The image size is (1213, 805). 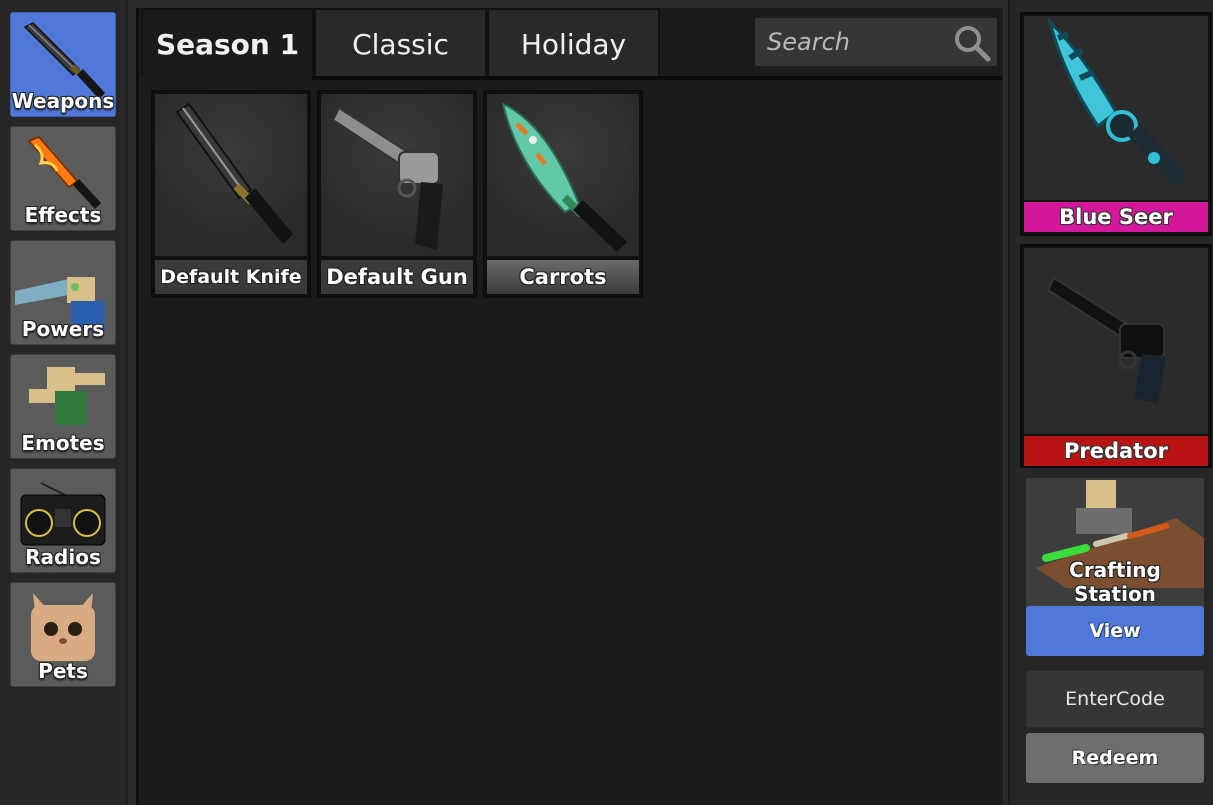 What do you see at coordinates (1115, 699) in the screenshot?
I see `code-input` at bounding box center [1115, 699].